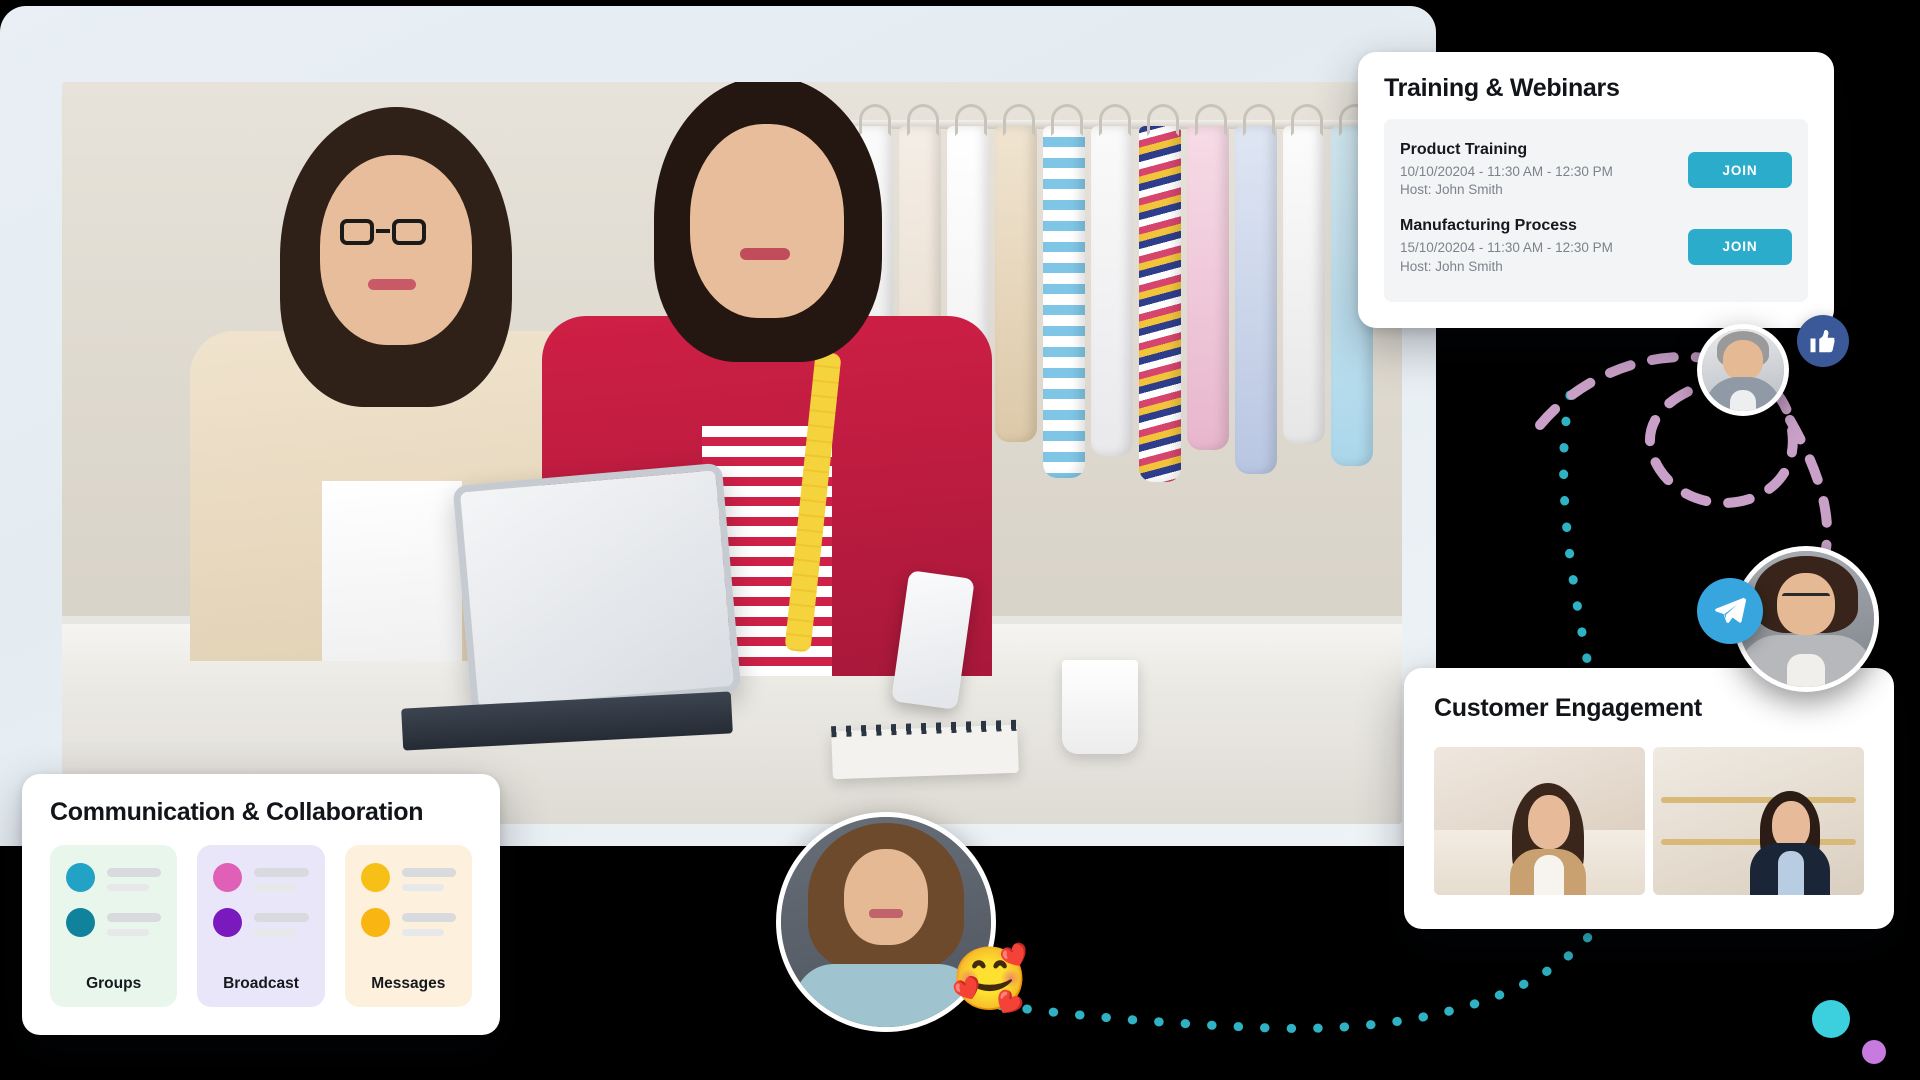 This screenshot has width=1920, height=1080. Describe the element at coordinates (261, 983) in the screenshot. I see `tile-label-broadcast: Broadcast` at that location.